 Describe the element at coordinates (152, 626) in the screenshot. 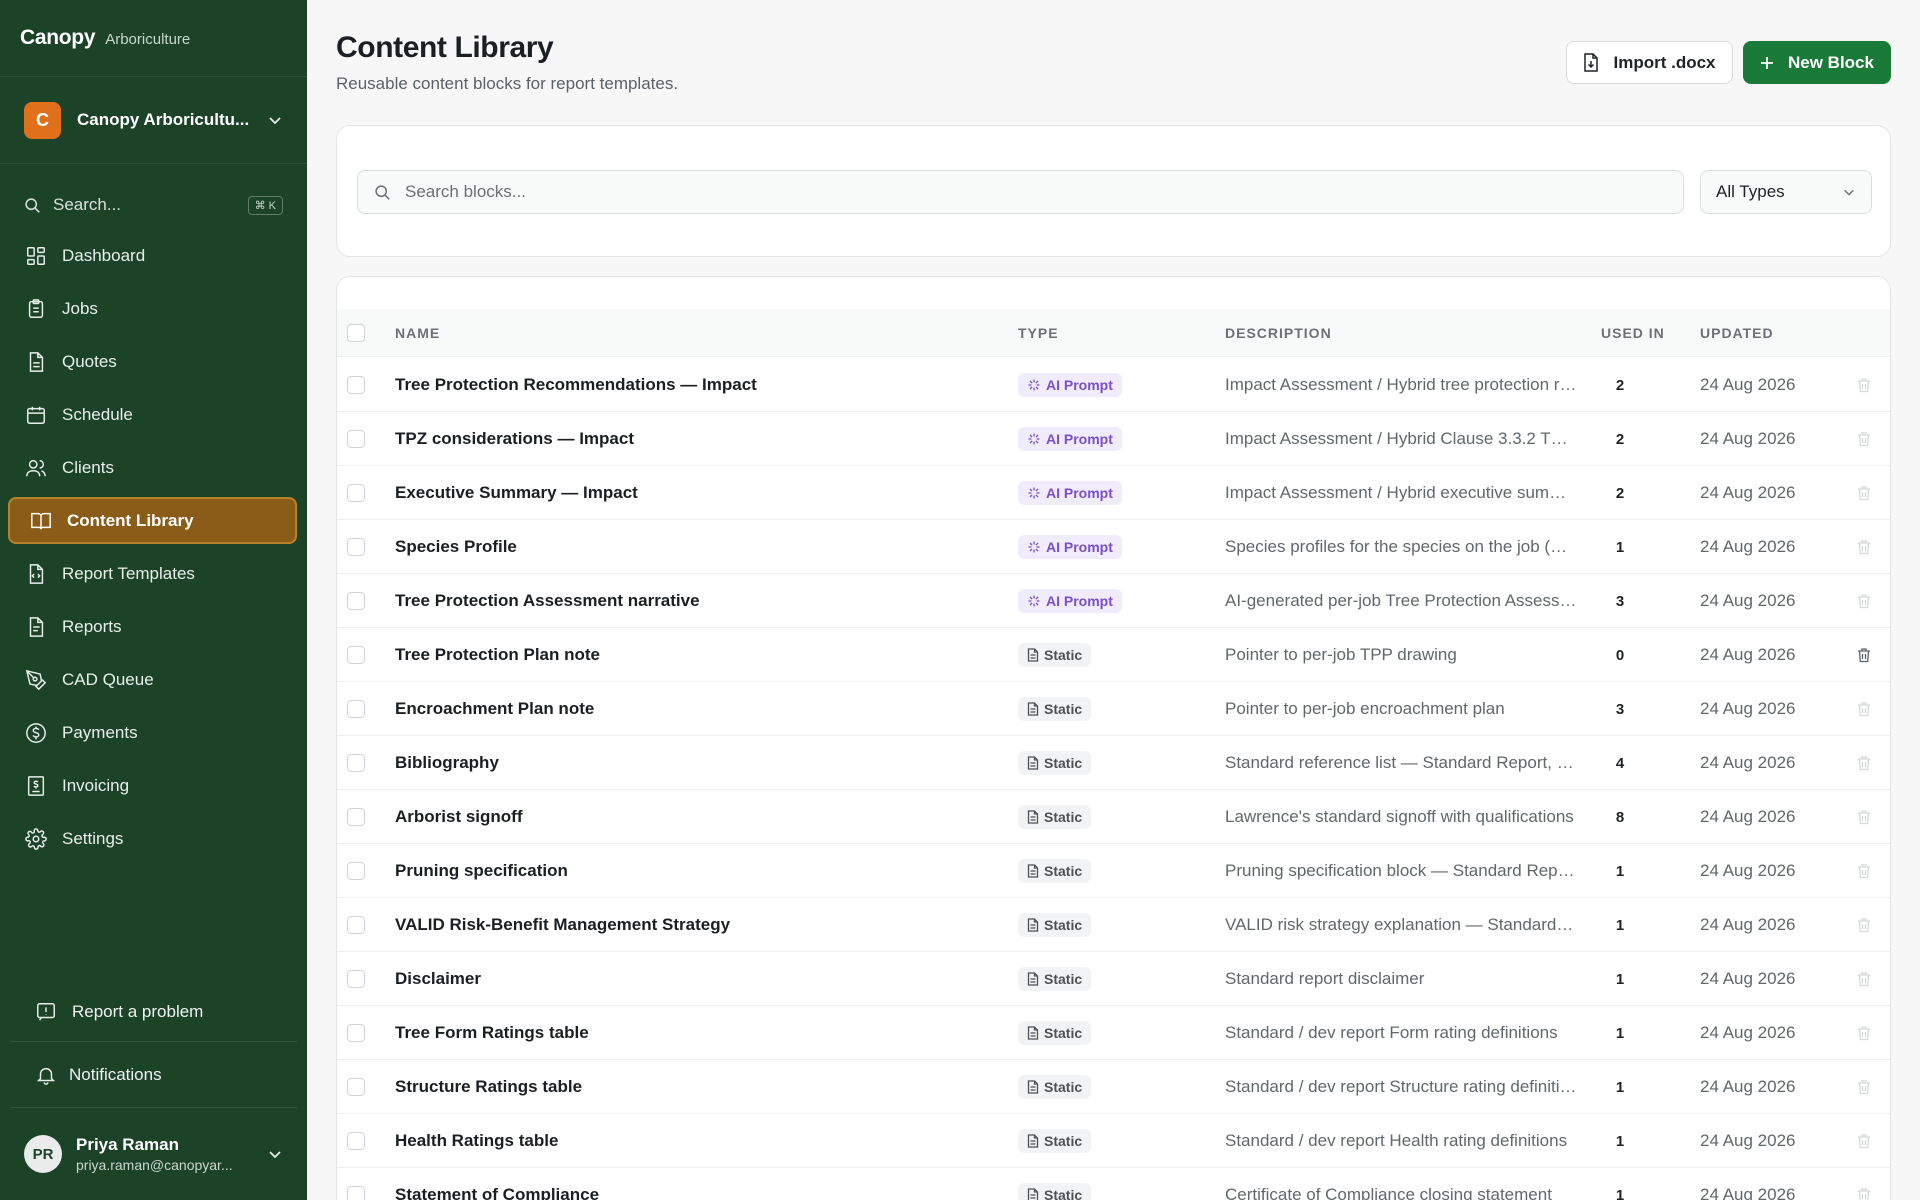

I see `sidebar-item-reports: Reports` at that location.